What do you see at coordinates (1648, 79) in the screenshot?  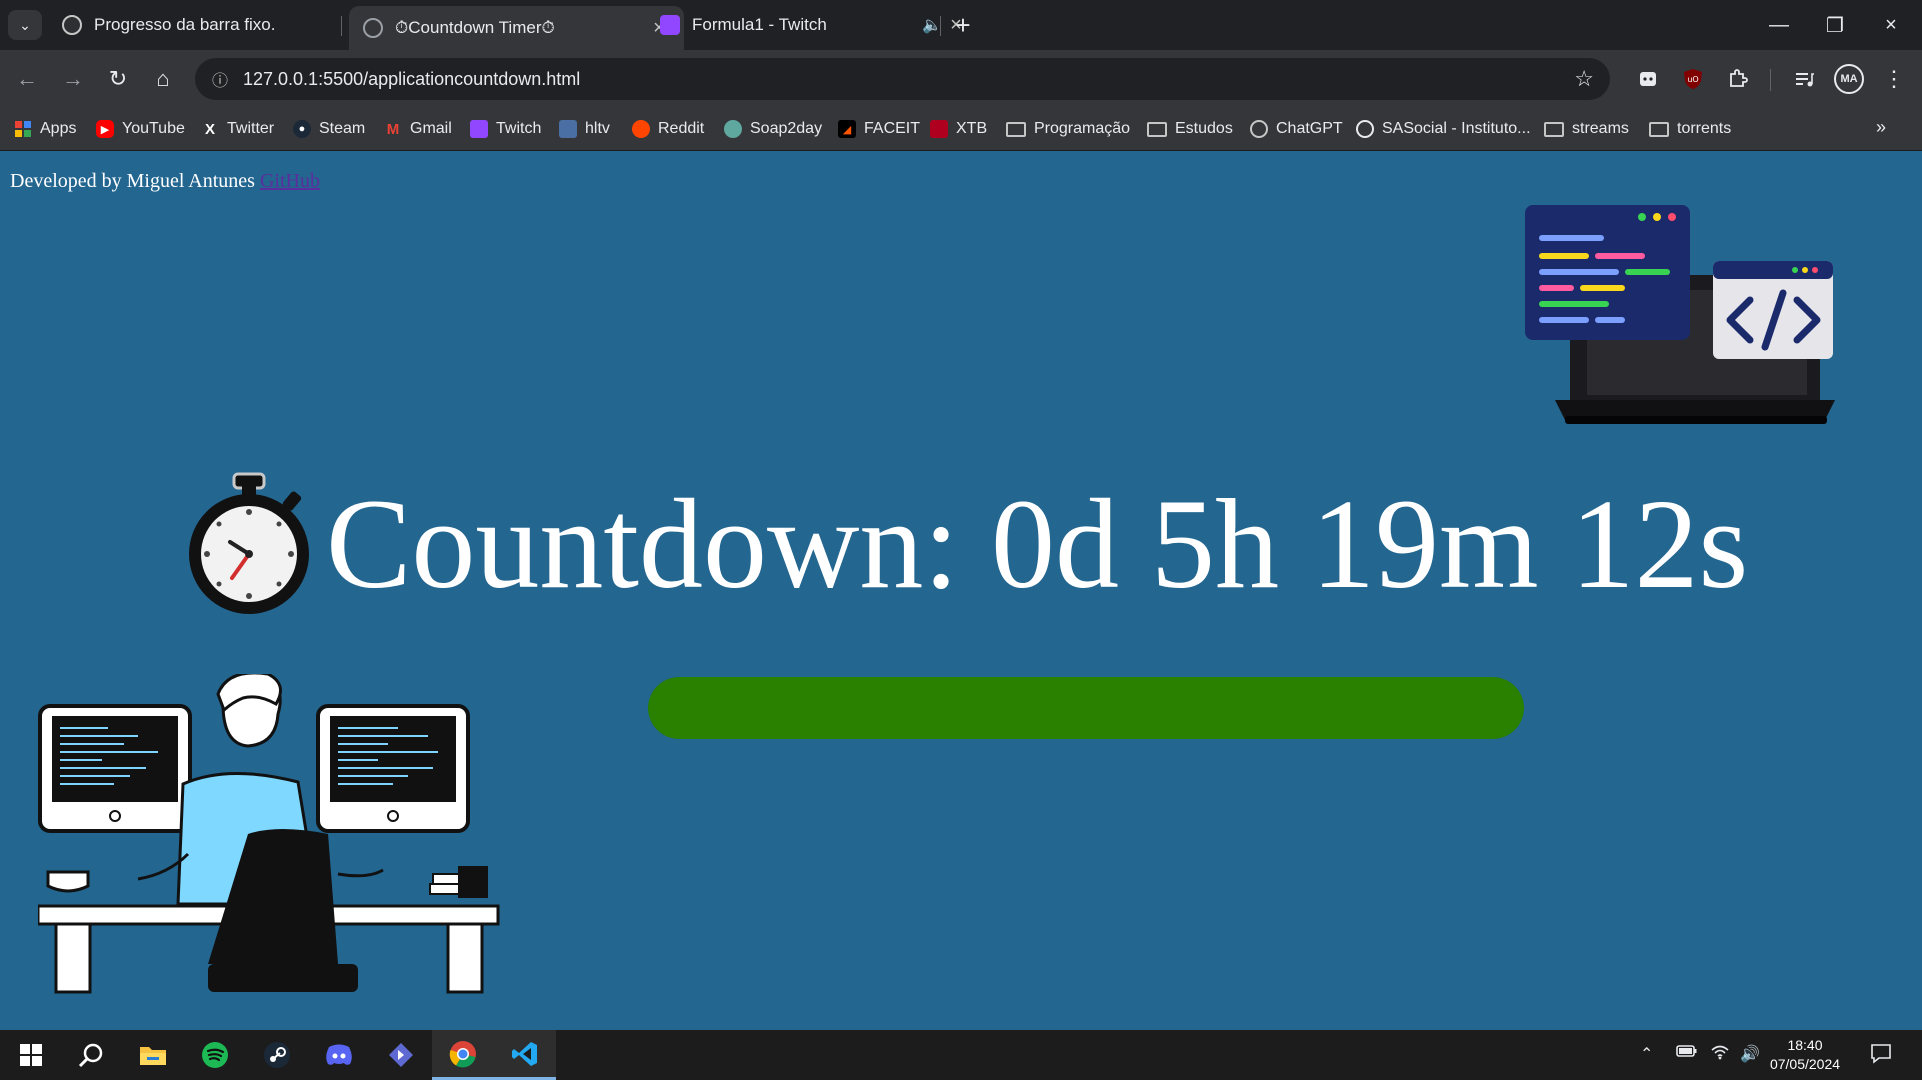 I see `extension-cat-icon` at bounding box center [1648, 79].